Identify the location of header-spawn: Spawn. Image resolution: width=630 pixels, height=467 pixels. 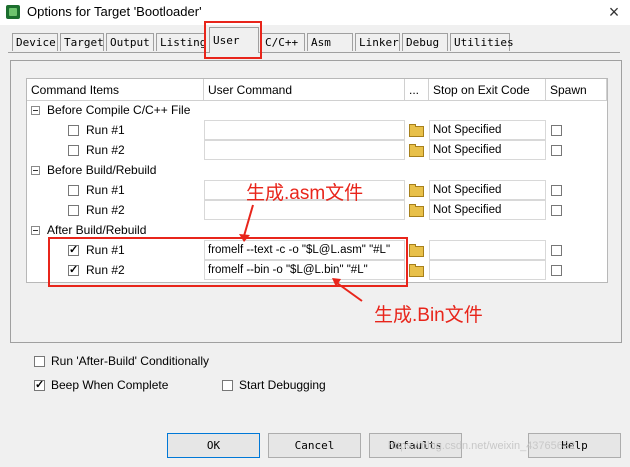
(576, 90).